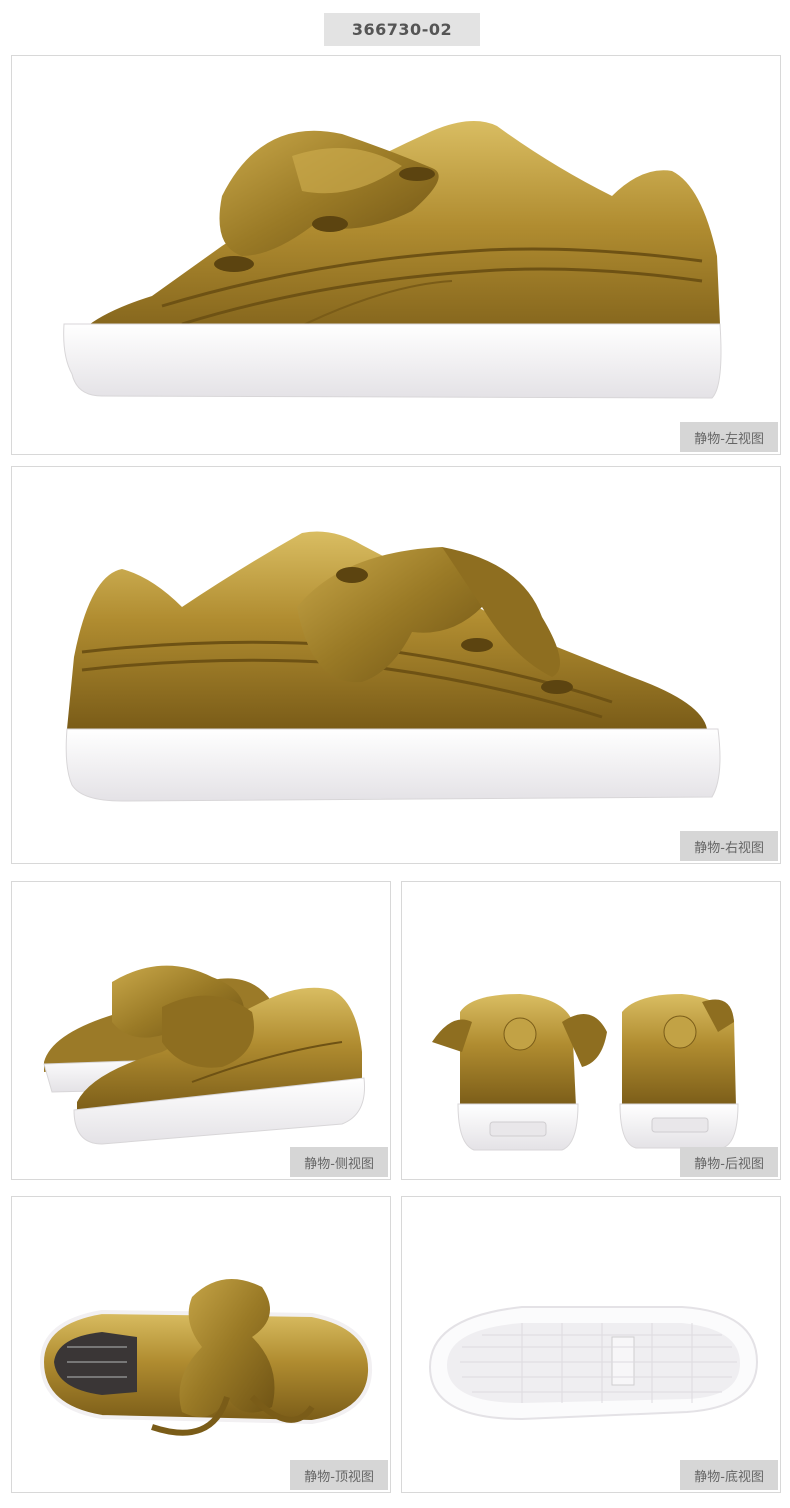 The height and width of the screenshot is (1508, 790). What do you see at coordinates (729, 437) in the screenshot?
I see `view-label-left: 静物-左视图` at bounding box center [729, 437].